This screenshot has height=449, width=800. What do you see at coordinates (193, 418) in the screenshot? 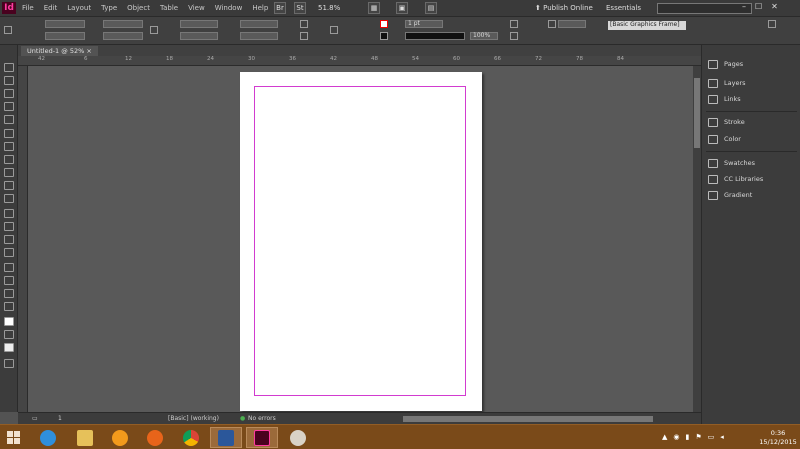
I see `basic-style-status: [Basic] (working)` at bounding box center [193, 418].